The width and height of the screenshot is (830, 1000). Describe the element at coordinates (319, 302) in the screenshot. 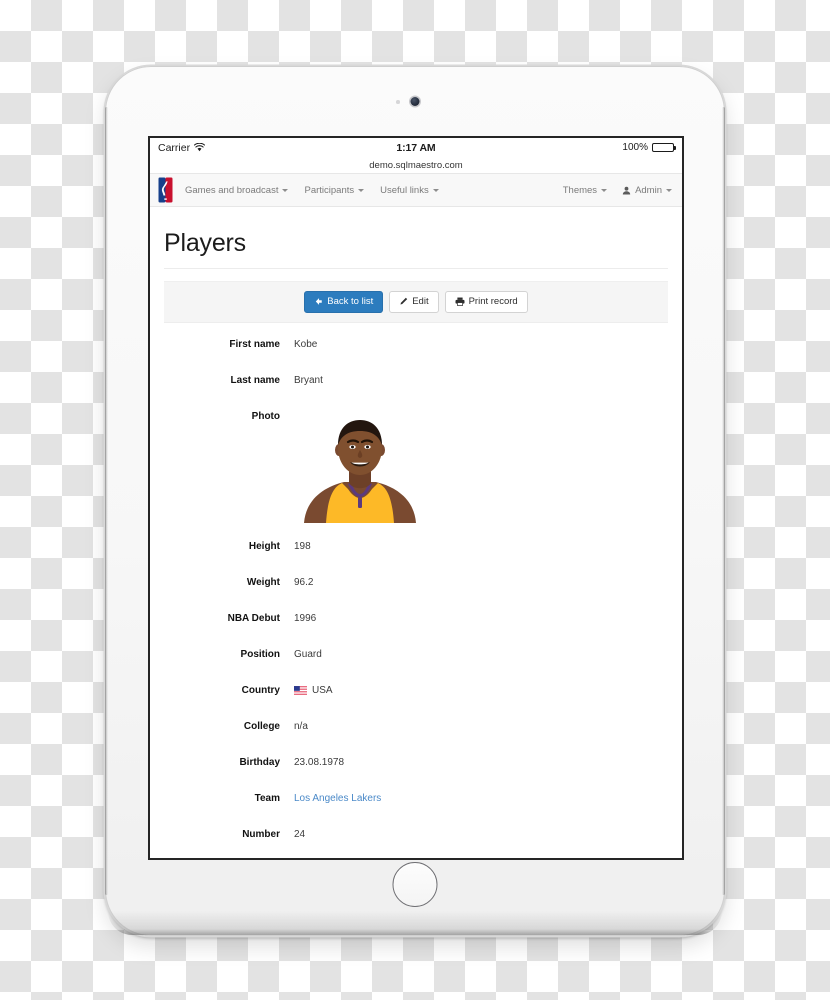

I see `arrow-left-icon` at that location.